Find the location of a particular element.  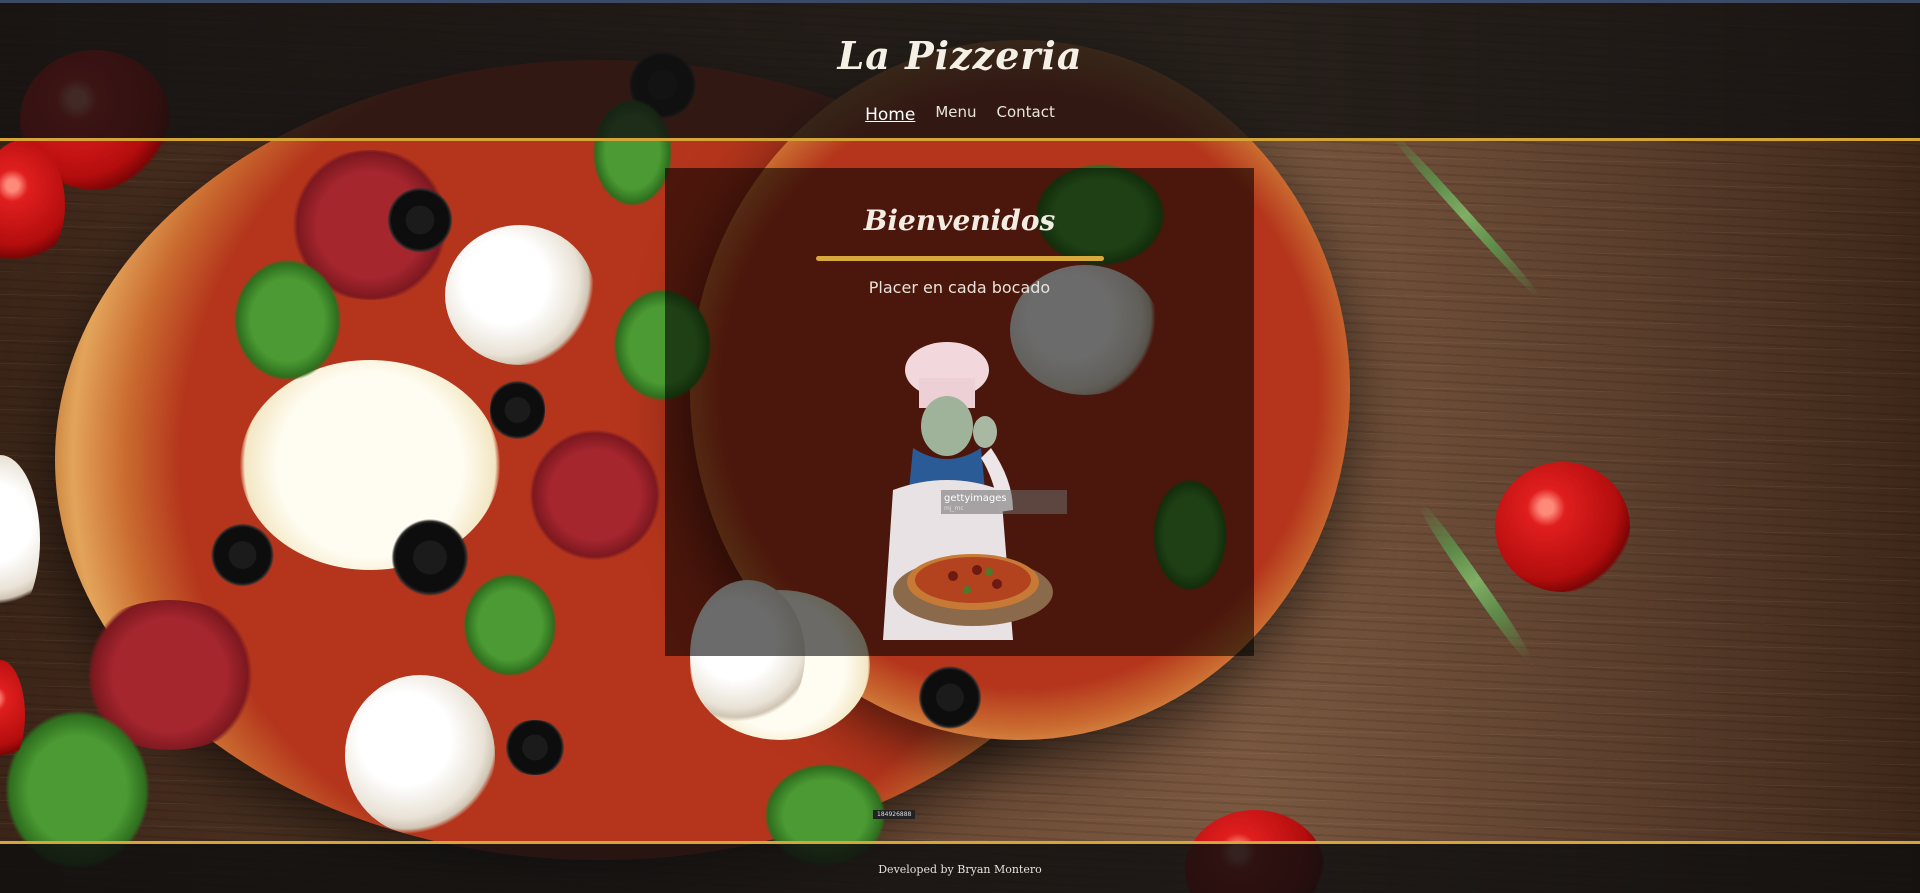

nav-item-menu: Menu is located at coordinates (955, 114).